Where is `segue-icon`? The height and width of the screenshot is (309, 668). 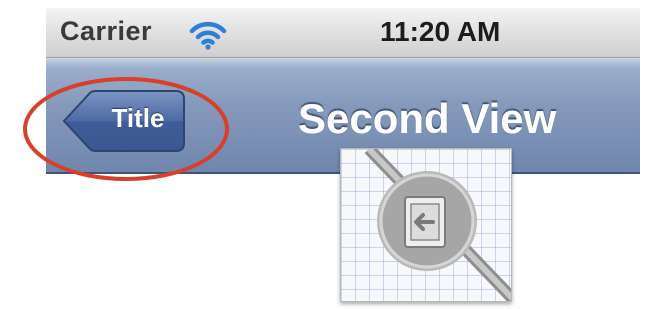
segue-icon is located at coordinates (425, 222).